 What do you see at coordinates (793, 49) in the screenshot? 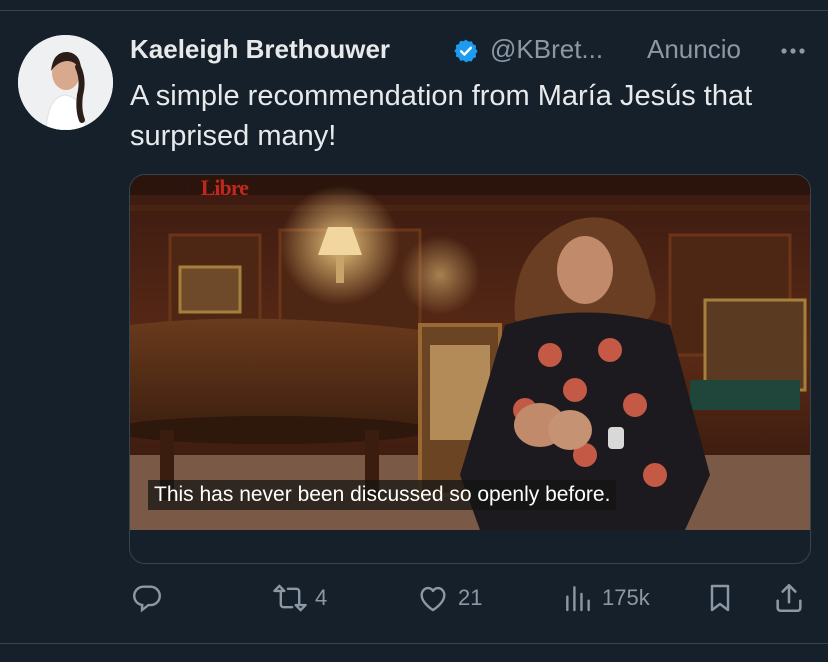
I see `more-icon` at bounding box center [793, 49].